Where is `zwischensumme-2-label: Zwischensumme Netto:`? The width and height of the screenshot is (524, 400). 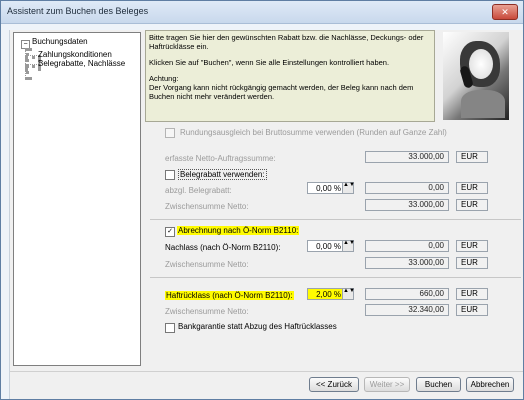
zwischensumme-2-label: Zwischensumme Netto: is located at coordinates (207, 264).